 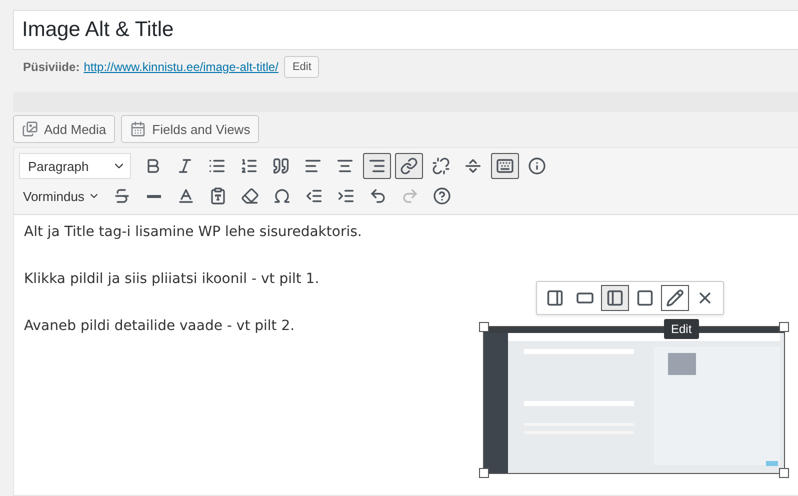 I want to click on help-icon, so click(x=442, y=196).